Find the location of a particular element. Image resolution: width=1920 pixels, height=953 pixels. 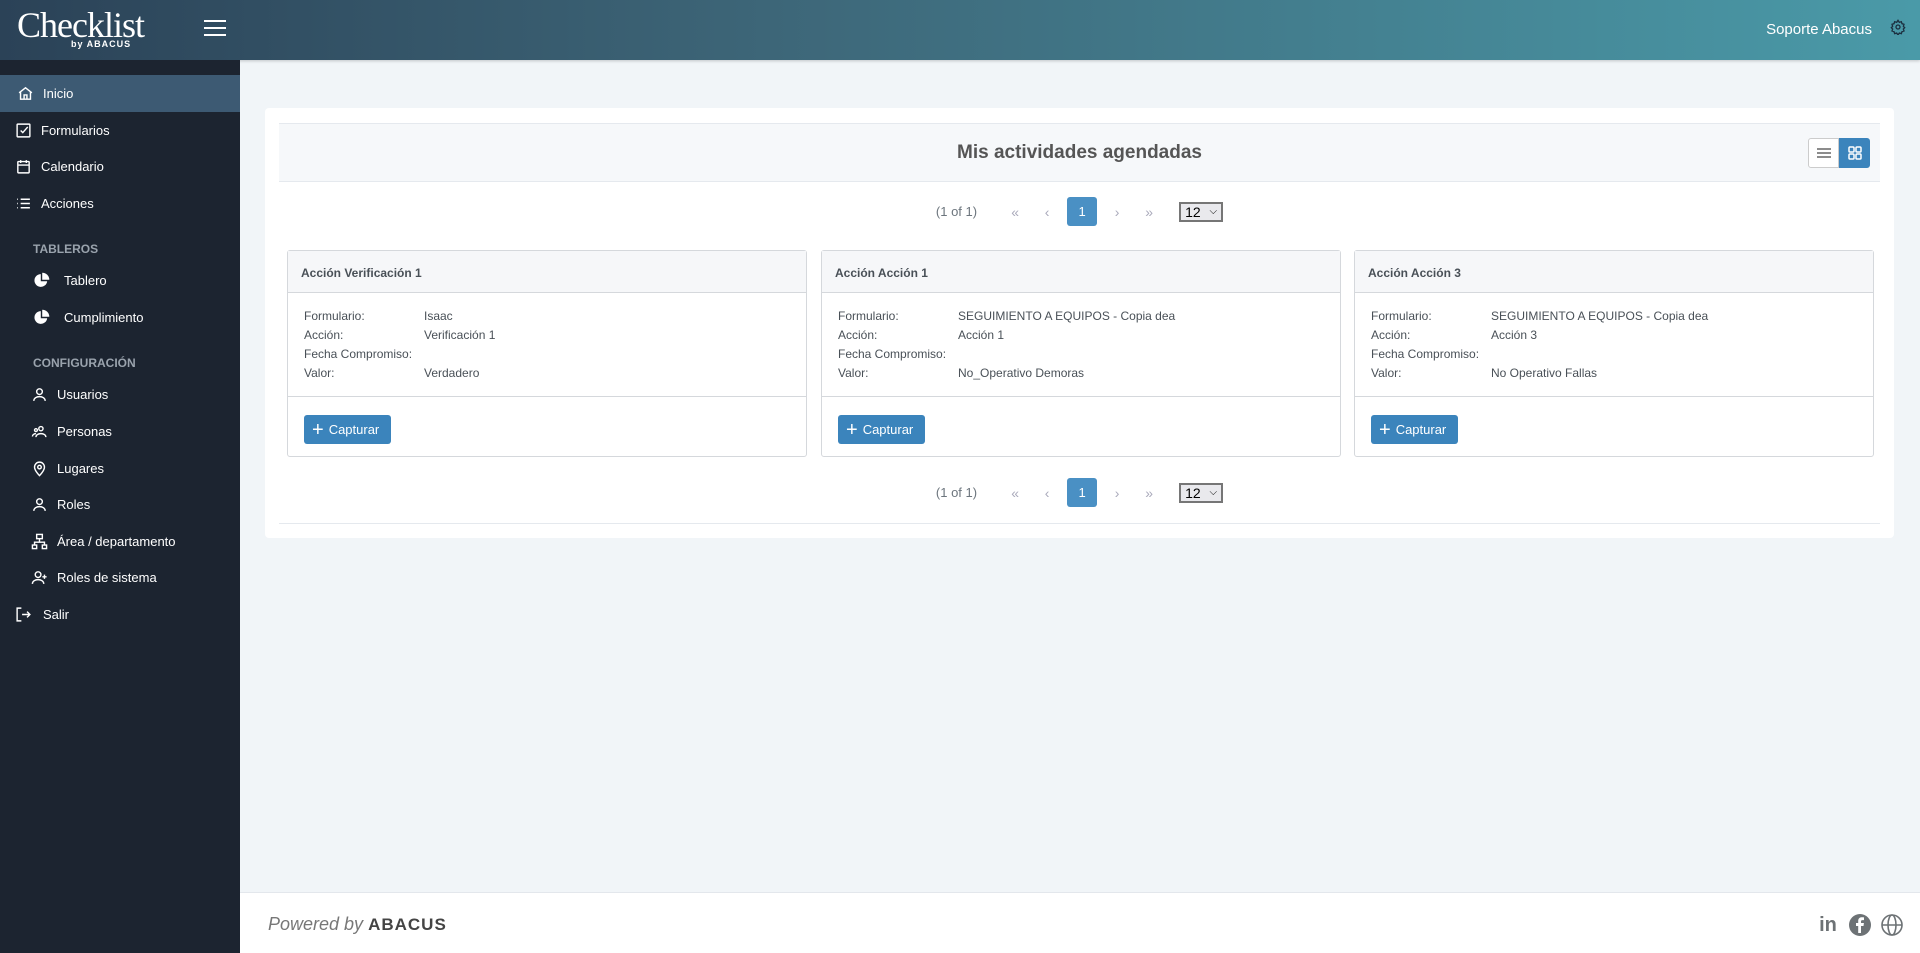

sidebar-item-label: Acciones is located at coordinates (67, 203).